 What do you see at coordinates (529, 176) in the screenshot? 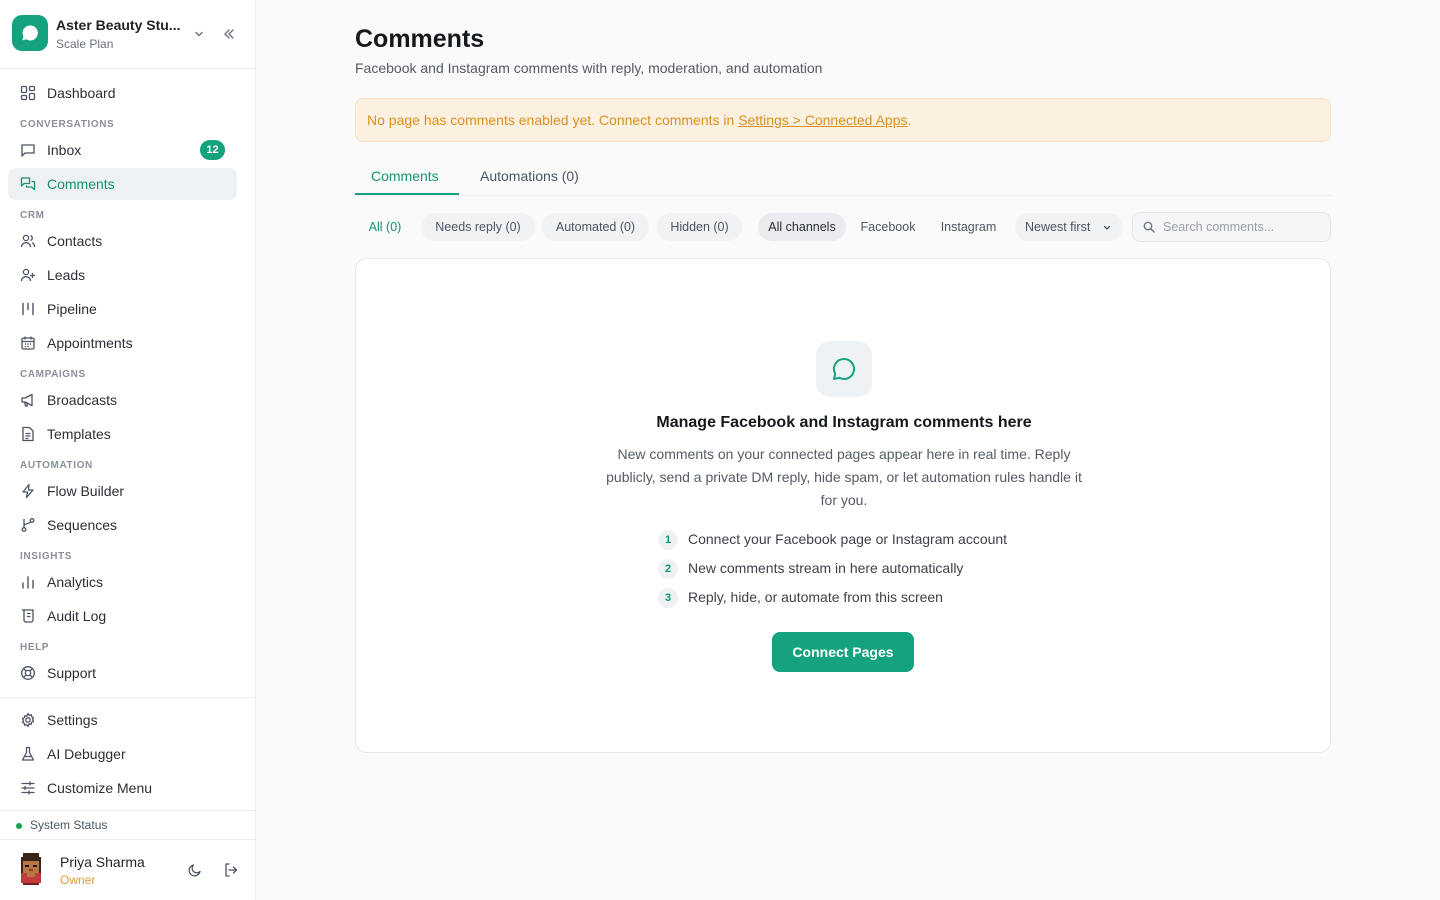
I see `tab-automations: Automations (0)` at bounding box center [529, 176].